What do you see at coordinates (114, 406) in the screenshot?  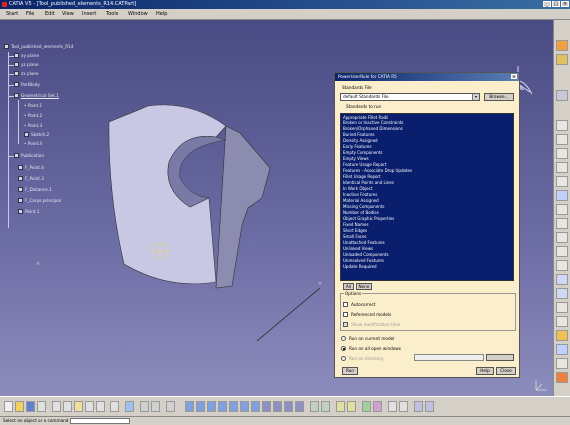 I see `whats-this-icon` at bounding box center [114, 406].